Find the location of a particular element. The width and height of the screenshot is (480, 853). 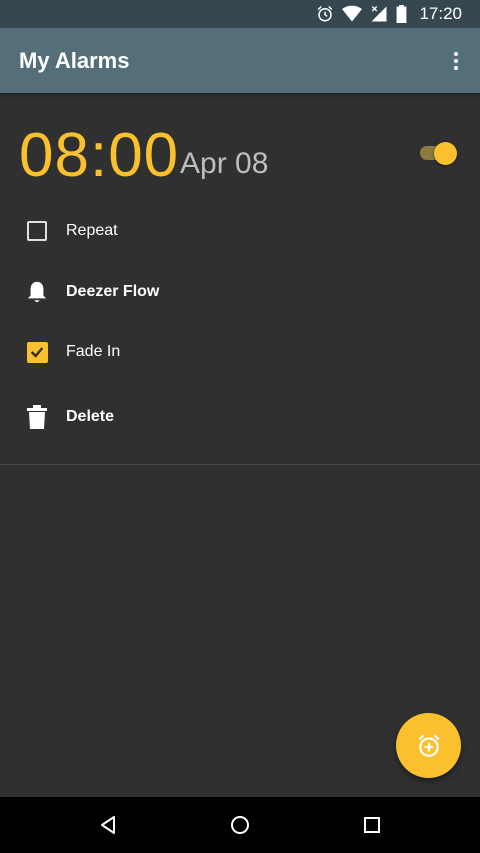

add-alarm-icon is located at coordinates (428, 745).